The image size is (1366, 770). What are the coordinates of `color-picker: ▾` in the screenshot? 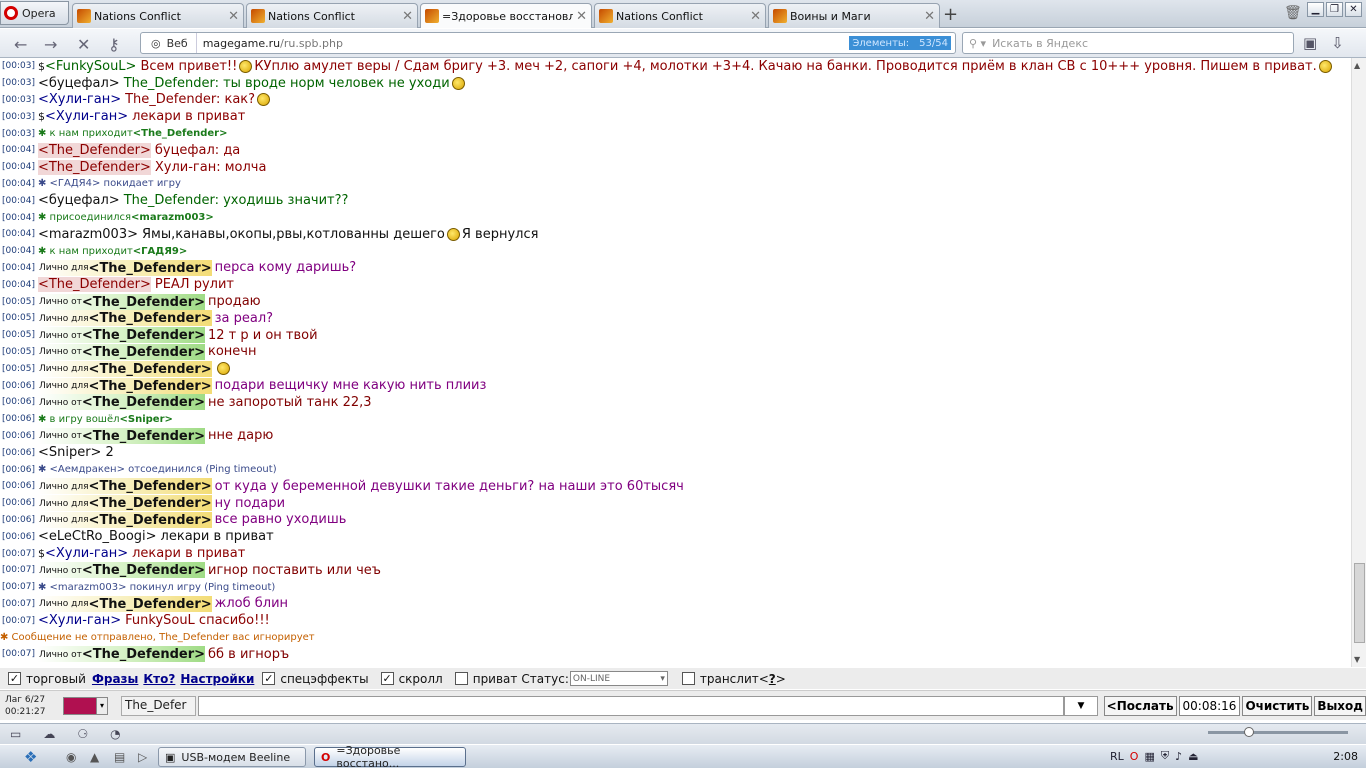 It's located at (85, 705).